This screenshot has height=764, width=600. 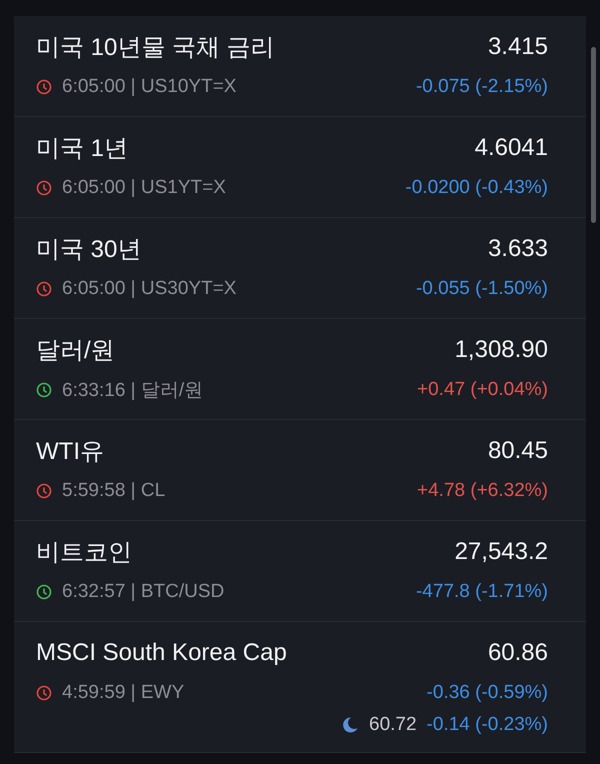 I want to click on quote-time-symbol: 6:05:00 | US10YT=X, so click(x=149, y=87).